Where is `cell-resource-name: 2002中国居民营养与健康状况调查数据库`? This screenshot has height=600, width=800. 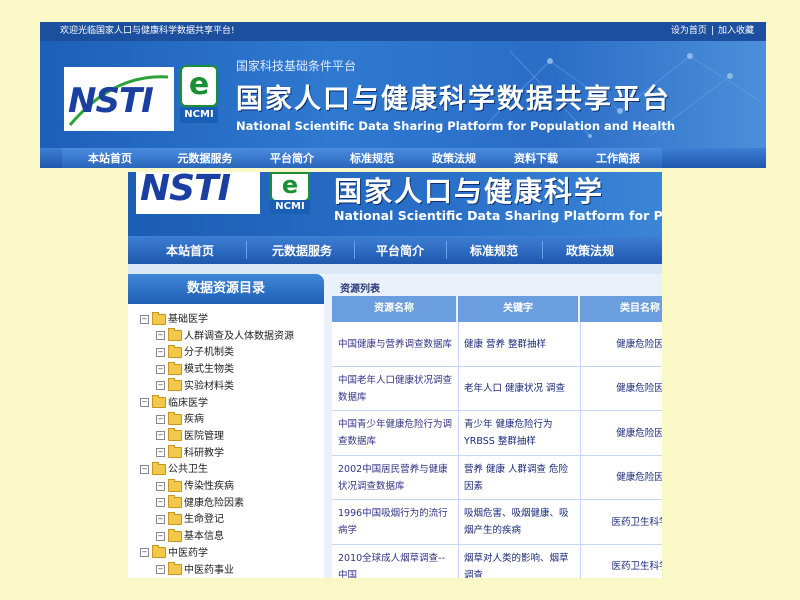 cell-resource-name: 2002中国居民营养与健康状况调查数据库 is located at coordinates (393, 477).